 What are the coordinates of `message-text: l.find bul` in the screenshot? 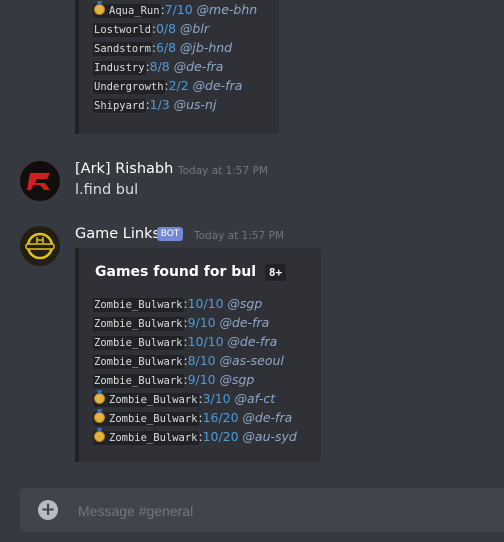 It's located at (107, 190).